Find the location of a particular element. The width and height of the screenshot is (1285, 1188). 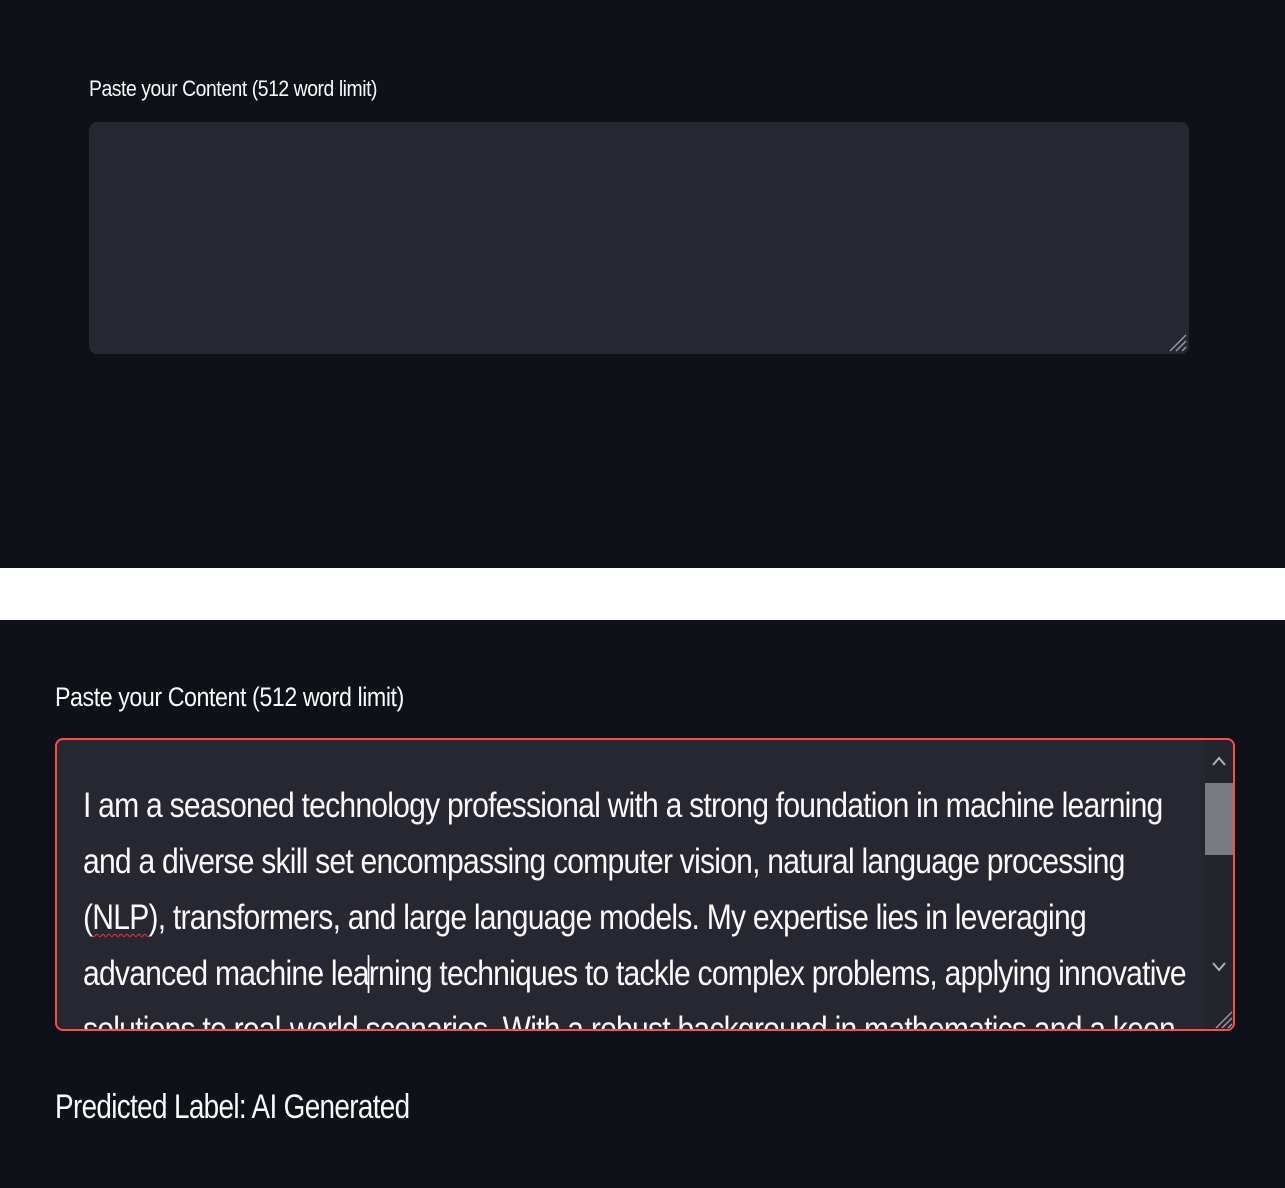

scroll-down-button is located at coordinates (1219, 967).